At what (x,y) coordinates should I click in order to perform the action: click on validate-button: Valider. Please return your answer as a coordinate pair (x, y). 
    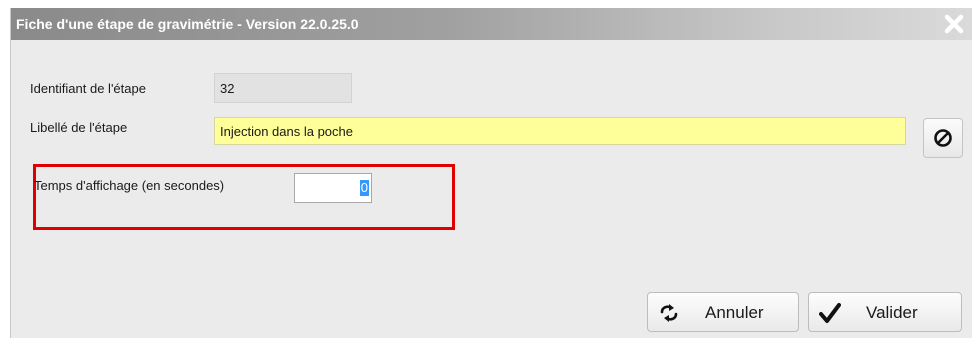
    Looking at the image, I should click on (885, 312).